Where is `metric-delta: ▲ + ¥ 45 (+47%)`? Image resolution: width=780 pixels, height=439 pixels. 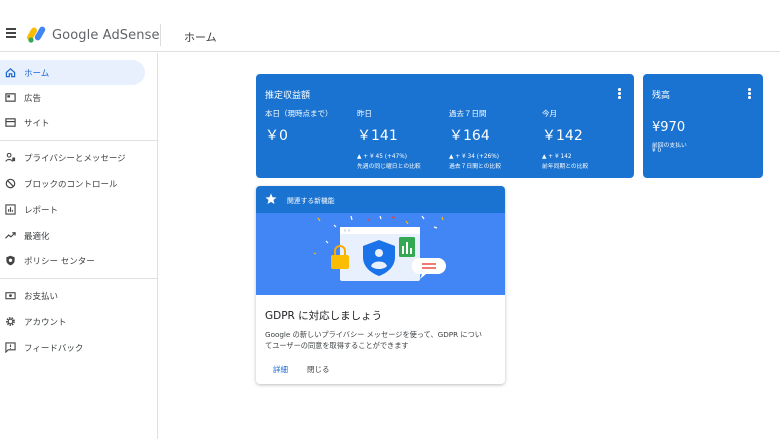
metric-delta: ▲ + ¥ 45 (+47%) is located at coordinates (382, 157).